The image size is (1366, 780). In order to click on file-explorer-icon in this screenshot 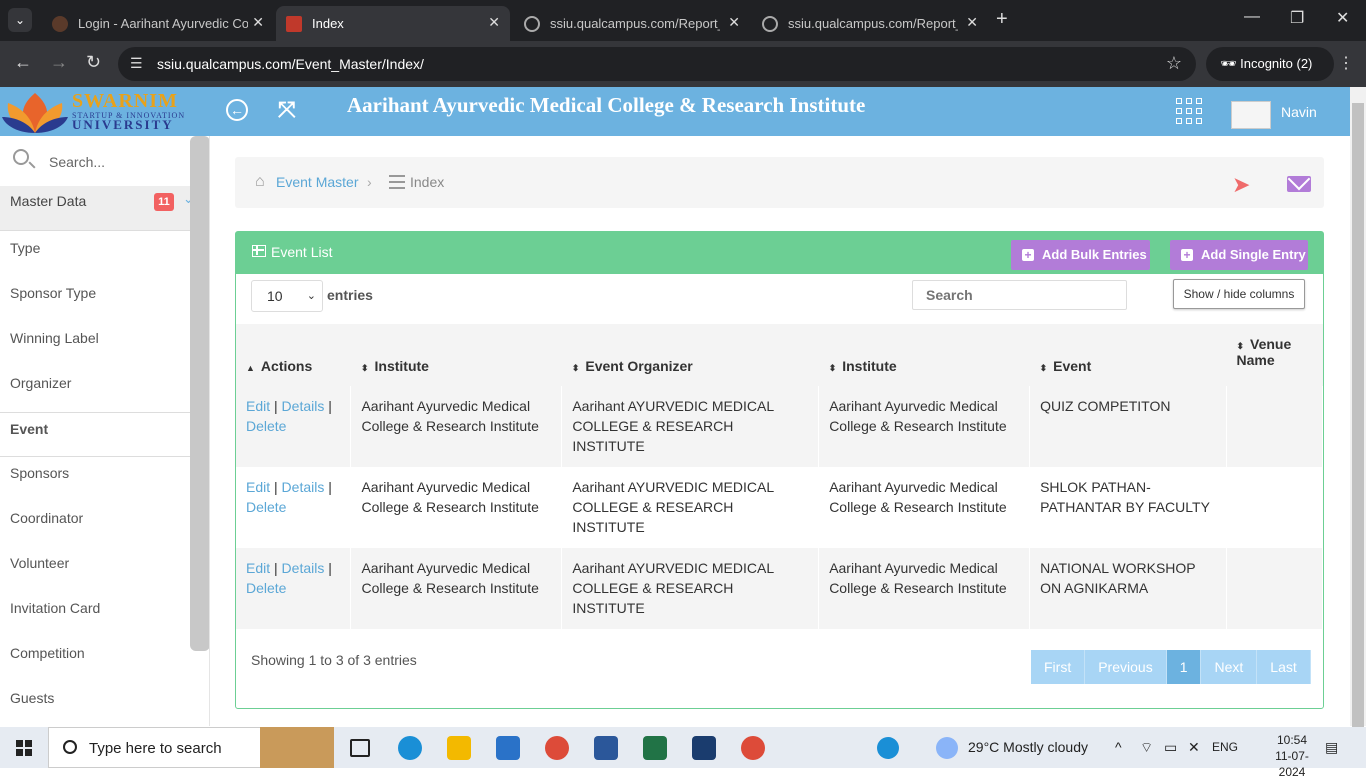, I will do `click(459, 748)`.